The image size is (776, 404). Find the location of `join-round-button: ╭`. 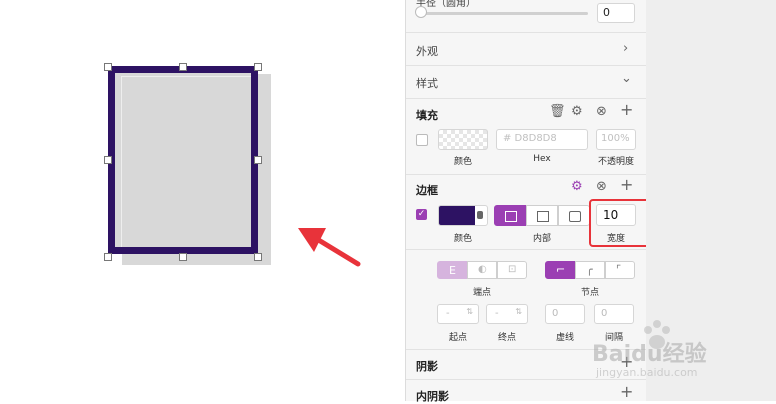

join-round-button: ╭ is located at coordinates (590, 270).